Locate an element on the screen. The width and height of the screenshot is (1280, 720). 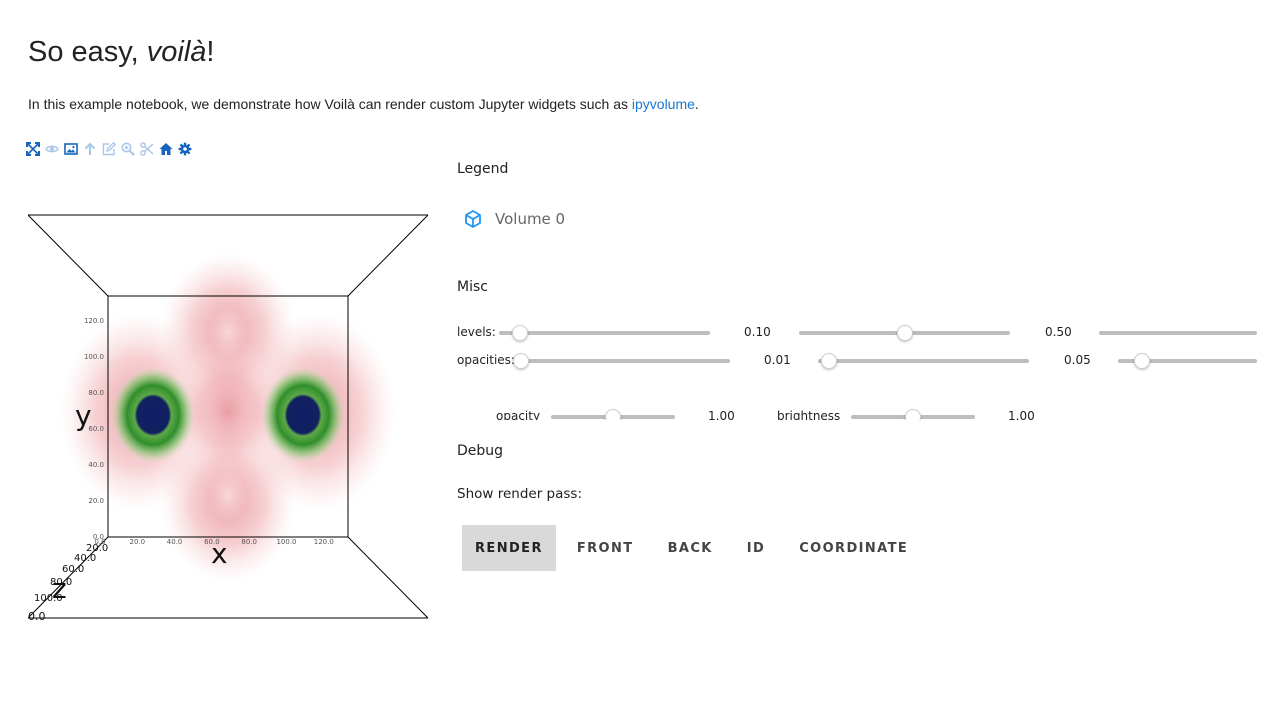
figure-toolbar is located at coordinates (108, 148).